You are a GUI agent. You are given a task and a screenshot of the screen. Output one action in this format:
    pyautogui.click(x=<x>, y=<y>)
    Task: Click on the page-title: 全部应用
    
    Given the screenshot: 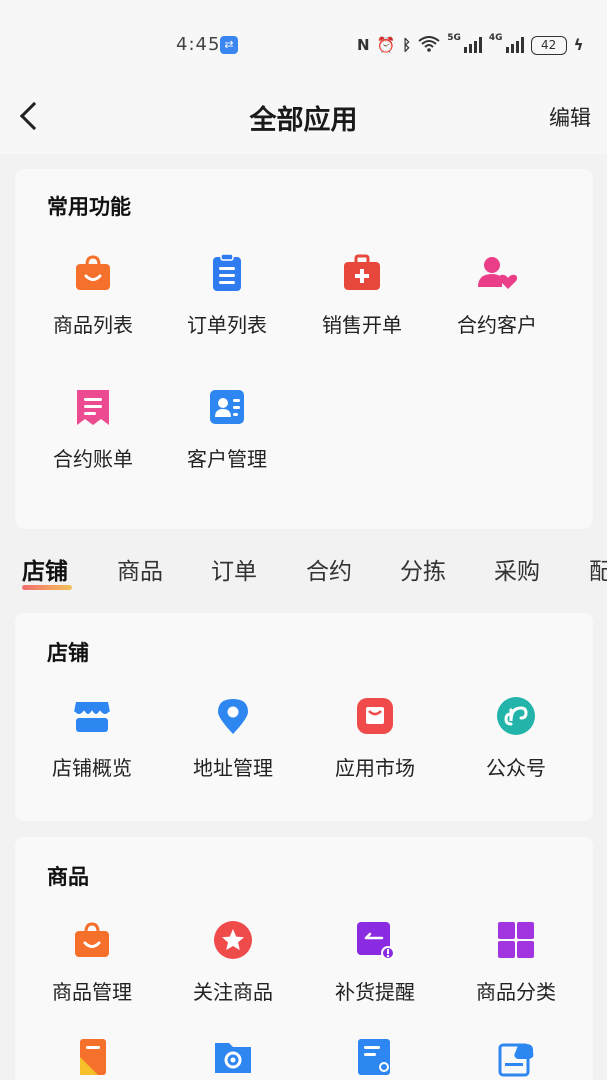 What is the action you would take?
    pyautogui.click(x=303, y=120)
    